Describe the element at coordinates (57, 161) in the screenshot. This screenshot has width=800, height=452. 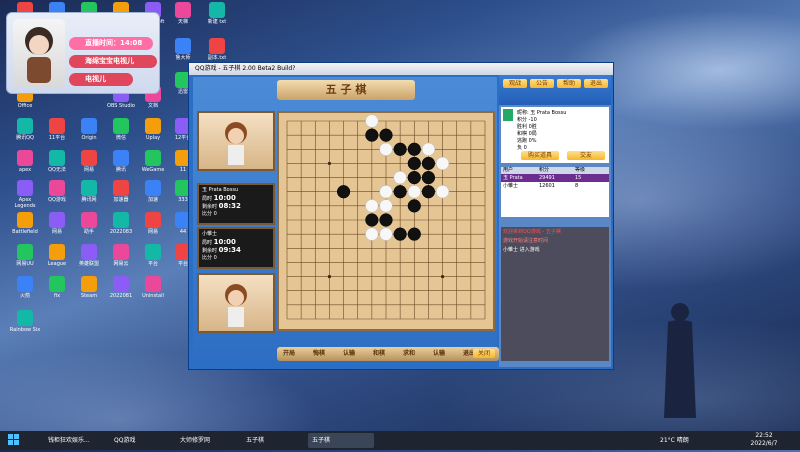
I see `desktop-icon: QQ无法` at that location.